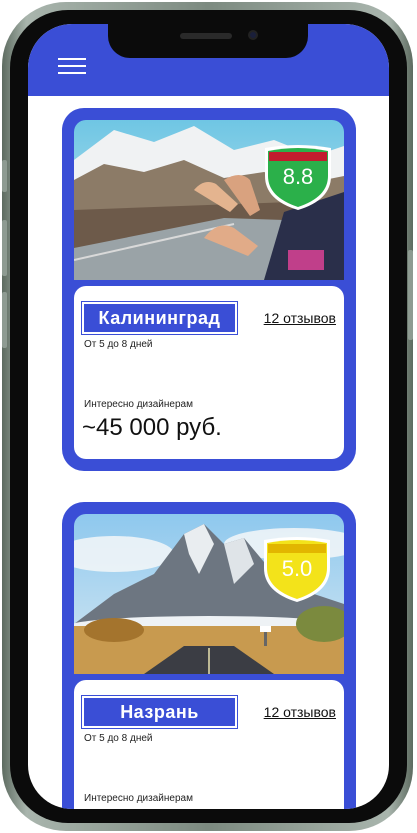 The image size is (417, 833). I want to click on city-label: Калининград, so click(159, 318).